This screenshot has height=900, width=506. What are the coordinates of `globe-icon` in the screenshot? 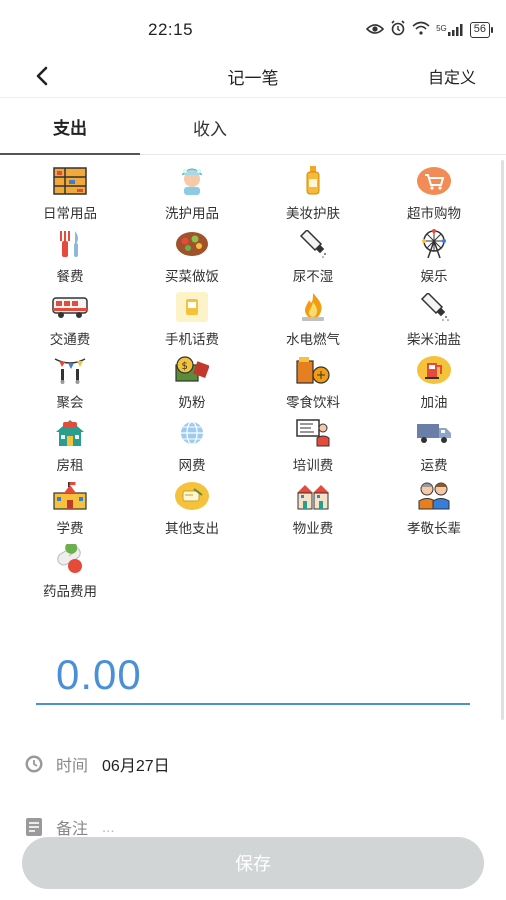 It's located at (192, 433).